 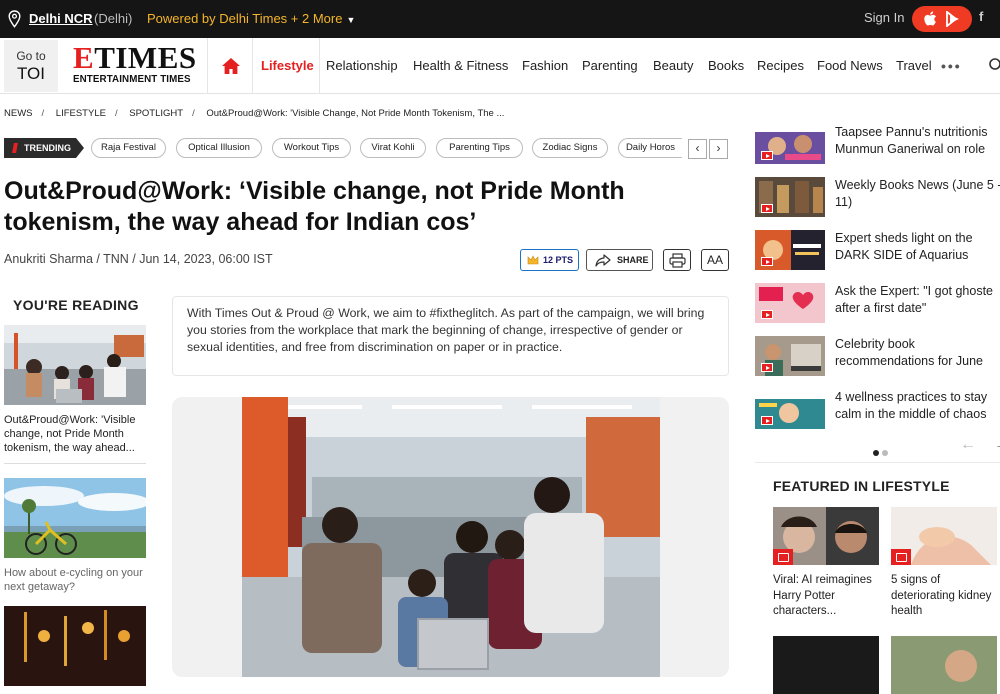 I want to click on powered-by-label: Powered by Delhi Times + 2 More, so click(x=245, y=18).